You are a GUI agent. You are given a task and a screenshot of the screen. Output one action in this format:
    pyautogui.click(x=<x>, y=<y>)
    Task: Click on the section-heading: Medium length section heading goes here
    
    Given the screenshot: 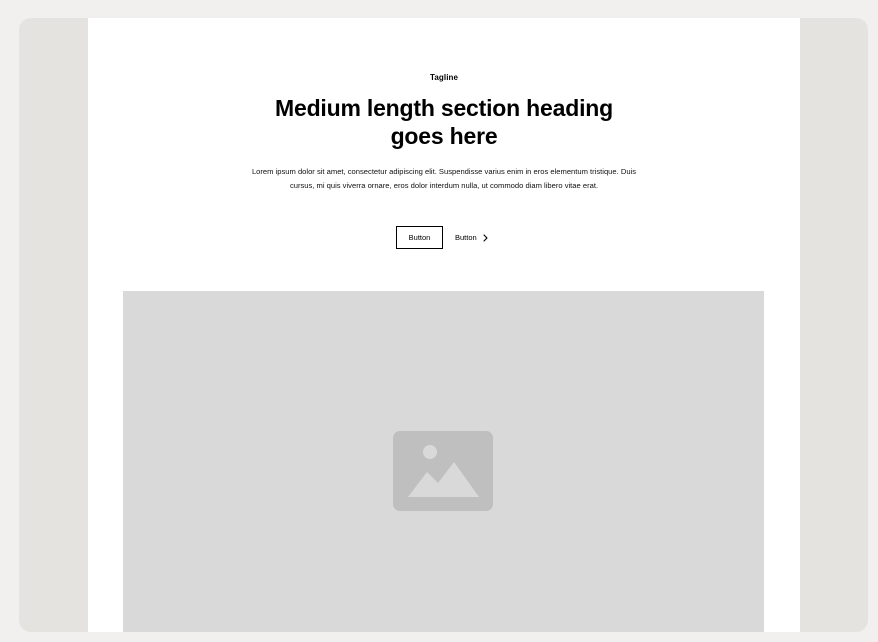 What is the action you would take?
    pyautogui.click(x=444, y=122)
    